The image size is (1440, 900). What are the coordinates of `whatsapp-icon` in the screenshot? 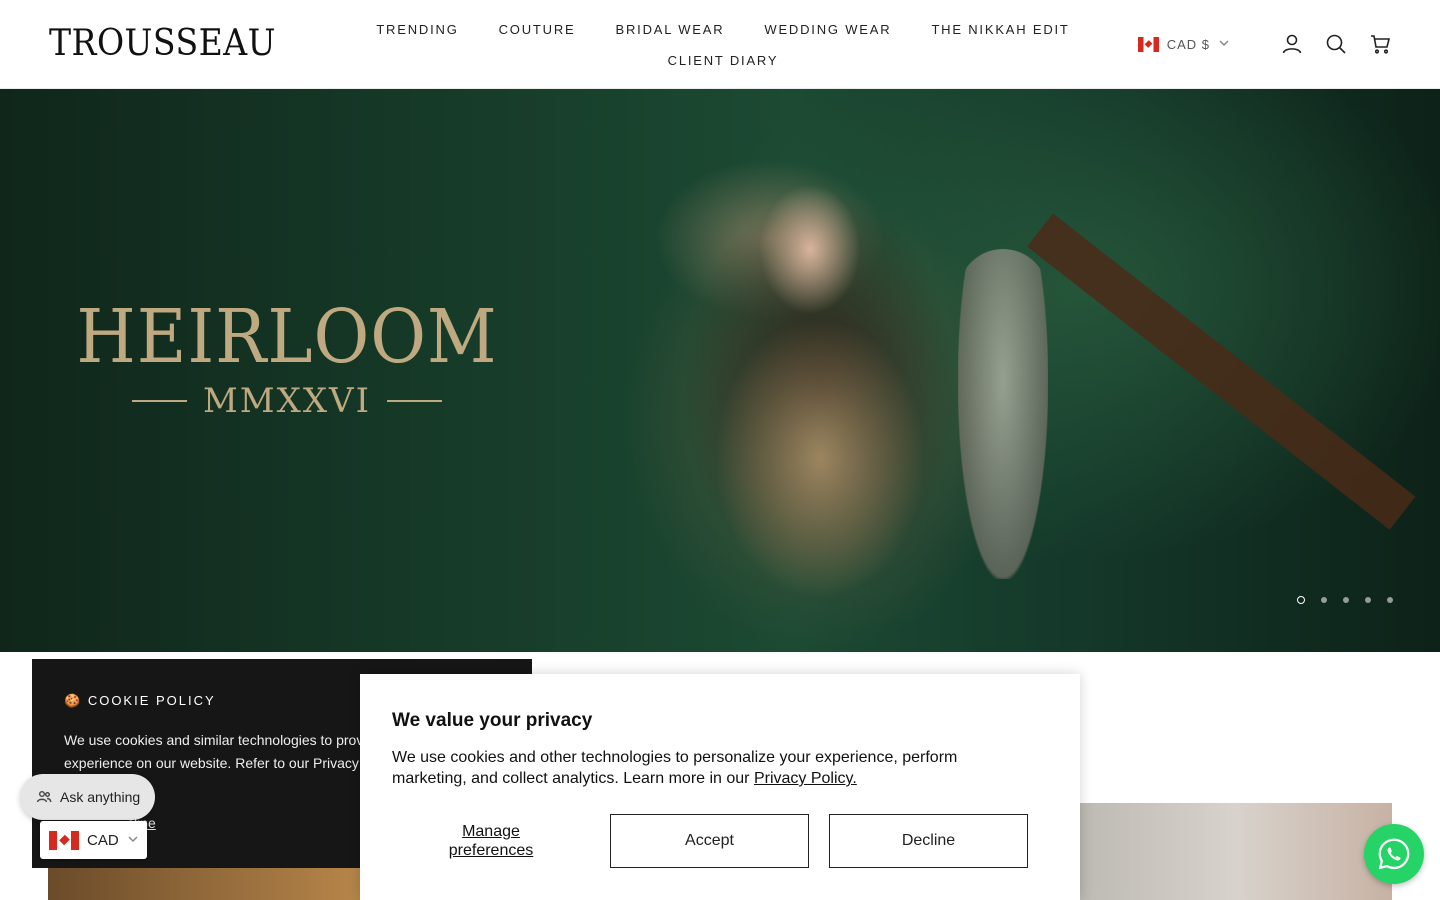 It's located at (1394, 854).